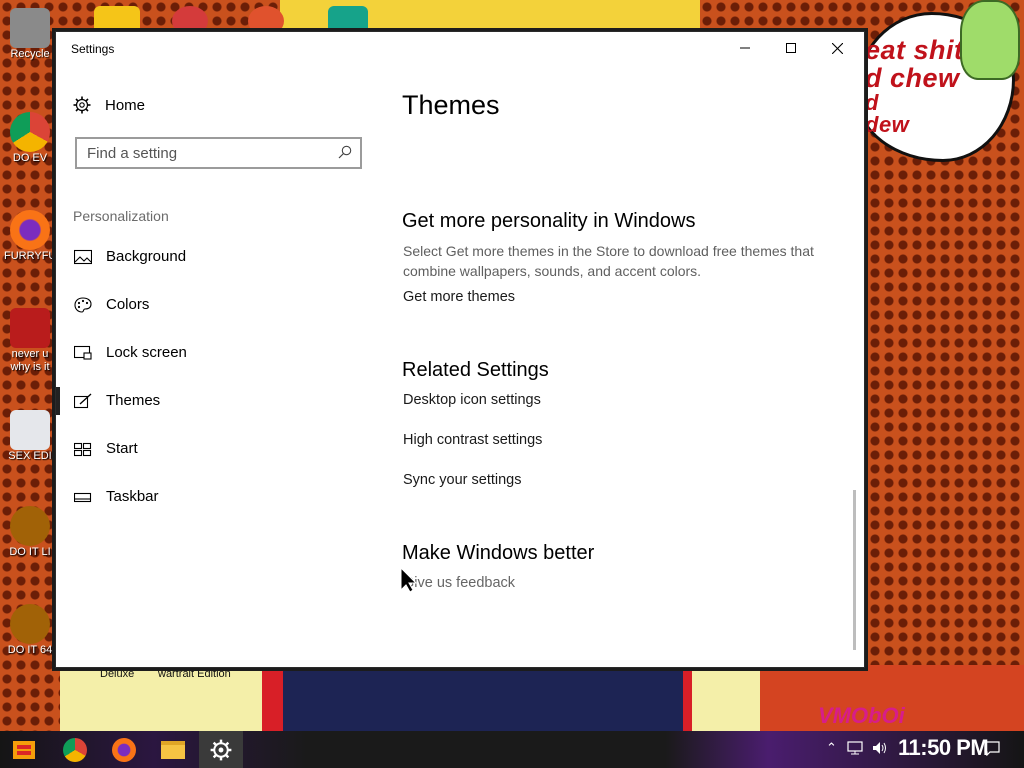 The height and width of the screenshot is (768, 1024). I want to click on sync-settings-link: Sync your settings, so click(462, 480).